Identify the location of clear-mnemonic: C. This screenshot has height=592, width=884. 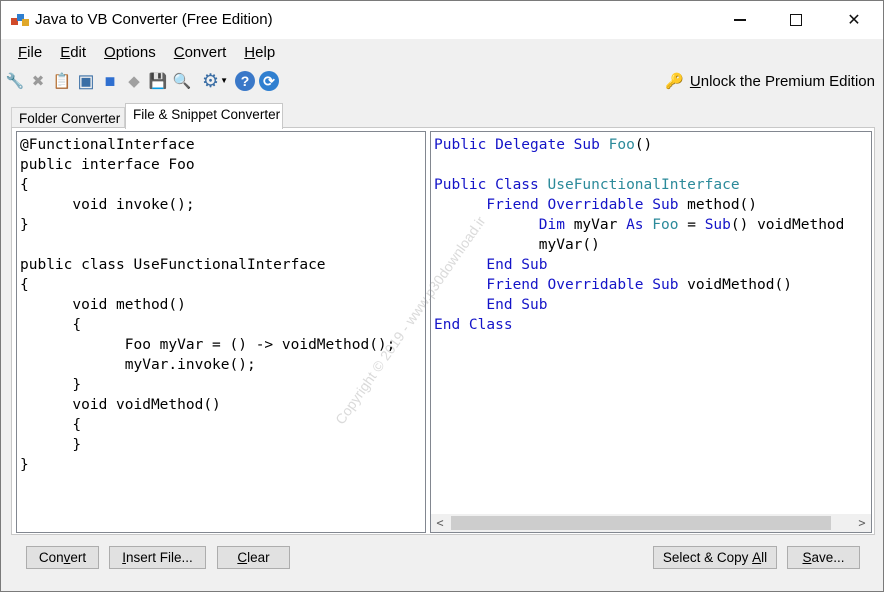
(242, 557).